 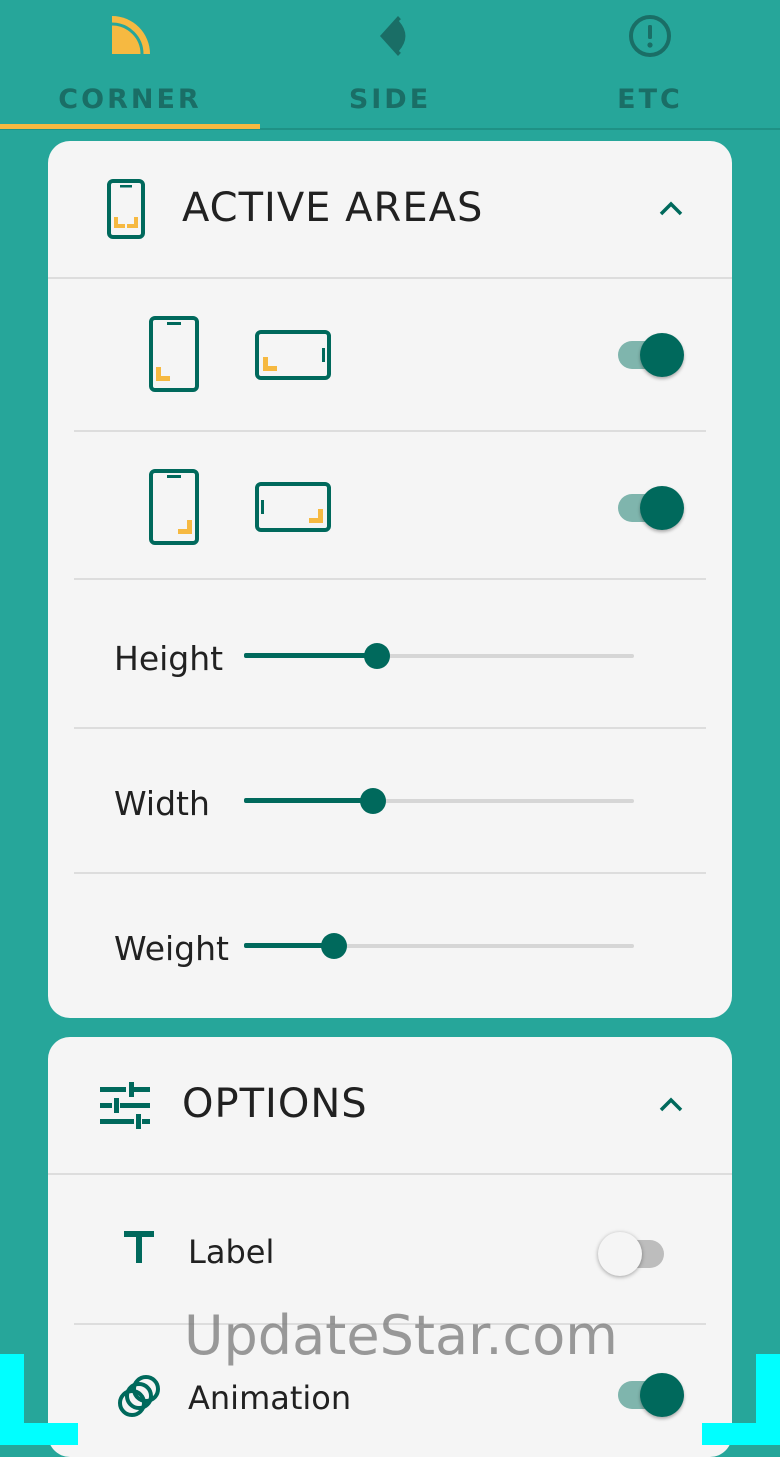 I want to click on width-label: Width, so click(x=162, y=803).